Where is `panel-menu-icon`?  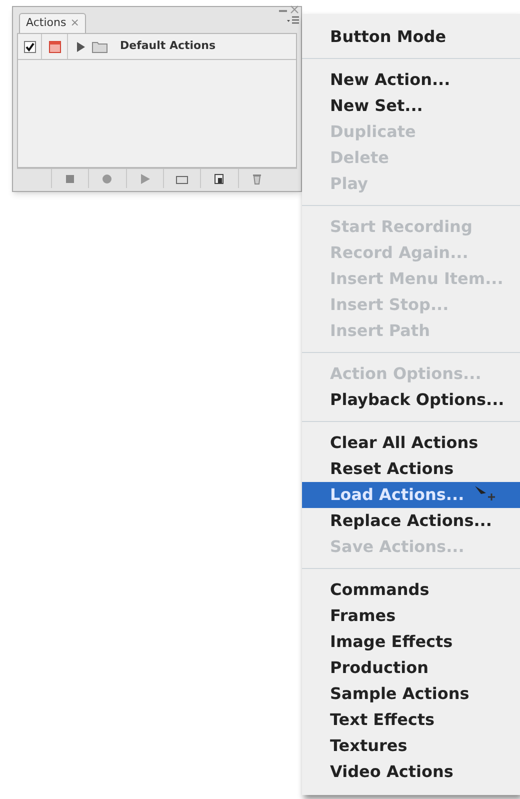
panel-menu-icon is located at coordinates (293, 21).